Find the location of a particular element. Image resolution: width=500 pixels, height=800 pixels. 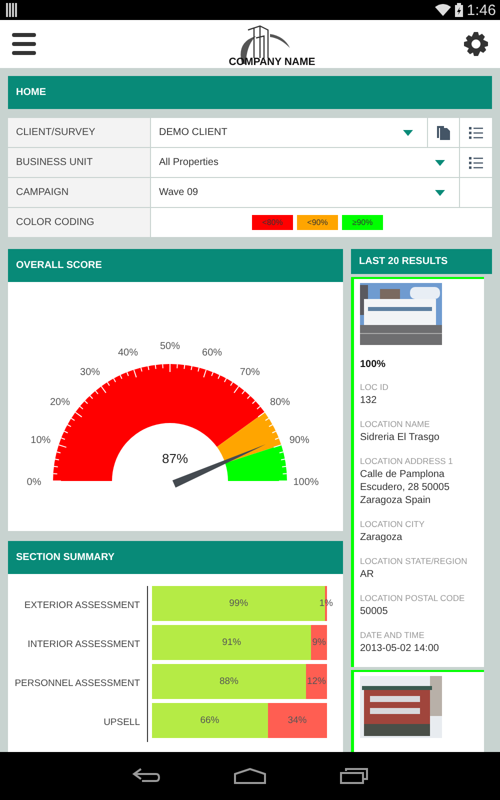

value-label: 1% is located at coordinates (326, 603).